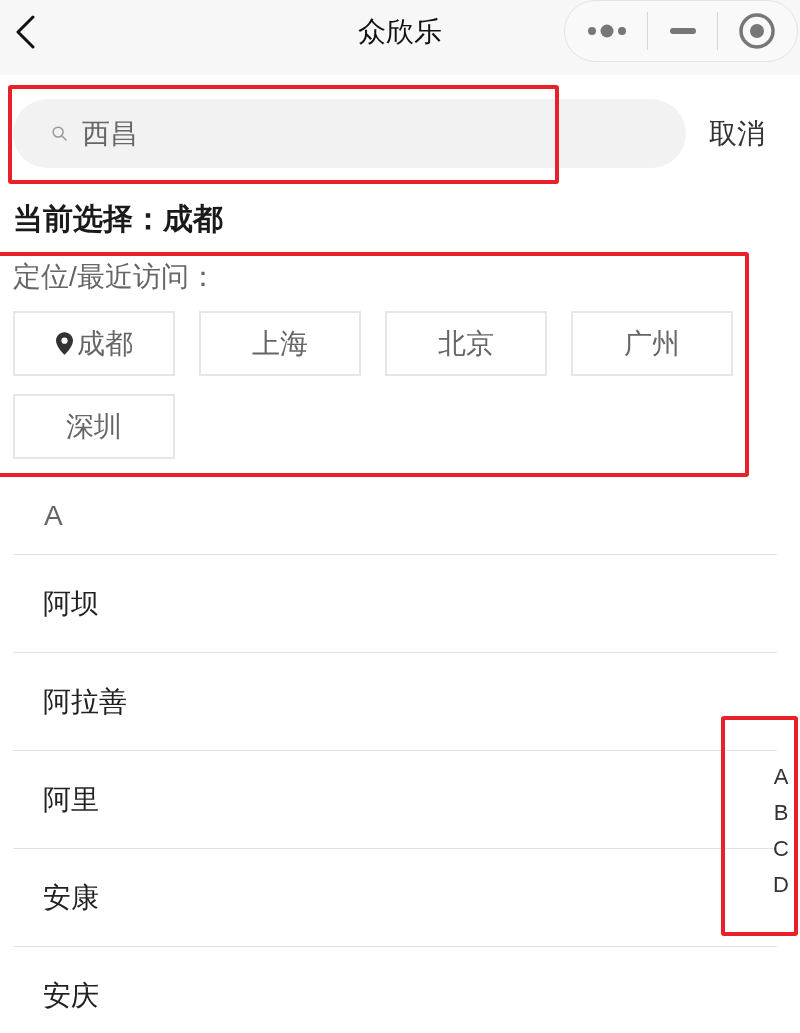 The height and width of the screenshot is (1033, 800). I want to click on page-title: 众欣乐, so click(400, 32).